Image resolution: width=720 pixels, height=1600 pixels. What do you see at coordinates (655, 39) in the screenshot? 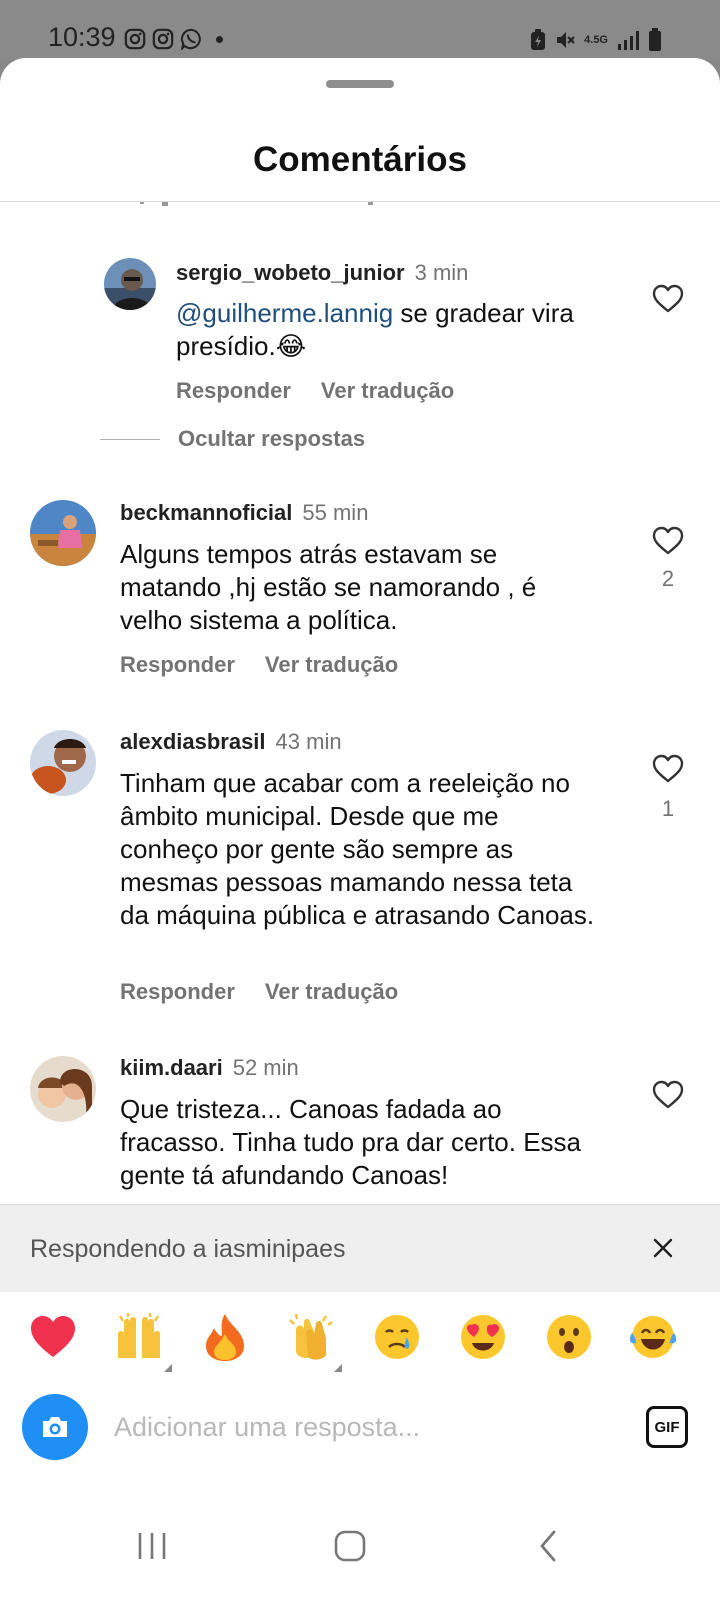
I see `battery-icon` at bounding box center [655, 39].